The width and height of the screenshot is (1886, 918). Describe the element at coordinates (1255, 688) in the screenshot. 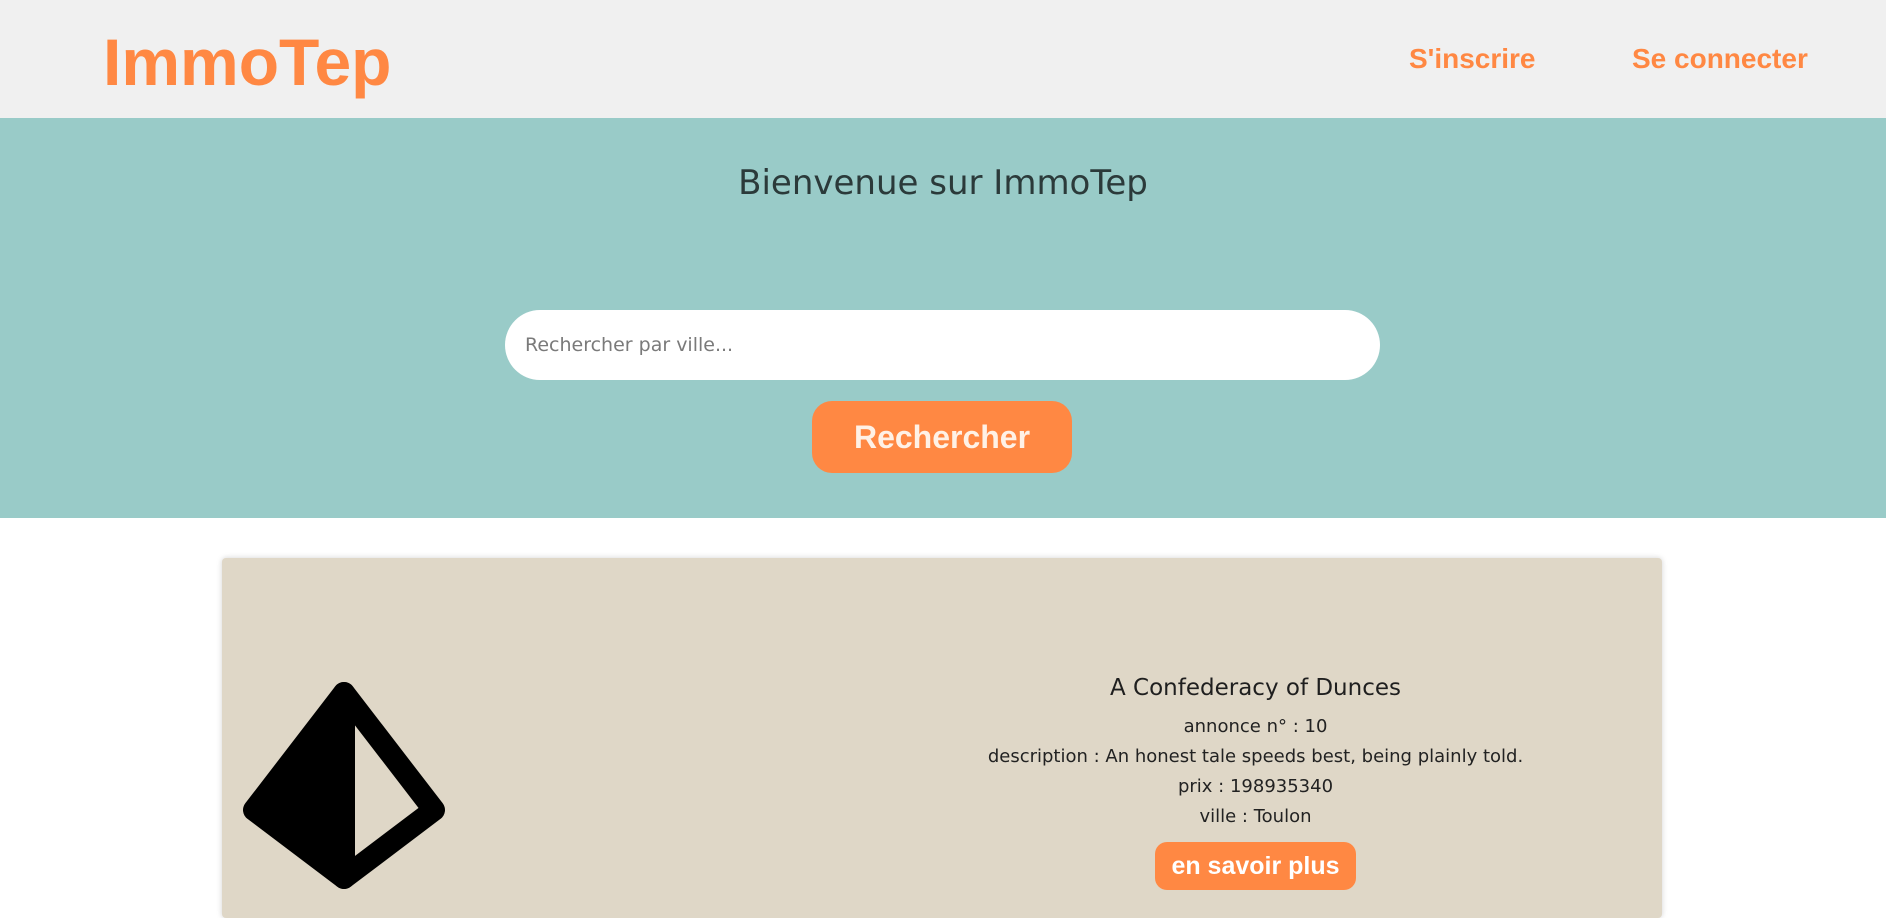

I see `listing-title: A Confederacy of Dunces` at that location.